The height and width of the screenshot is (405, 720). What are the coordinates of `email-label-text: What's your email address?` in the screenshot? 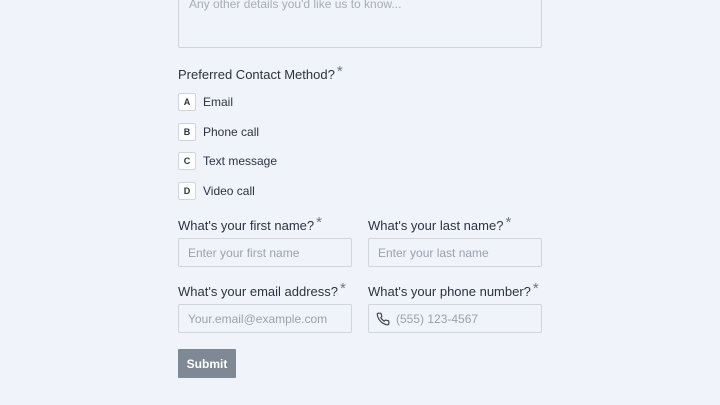 It's located at (258, 291).